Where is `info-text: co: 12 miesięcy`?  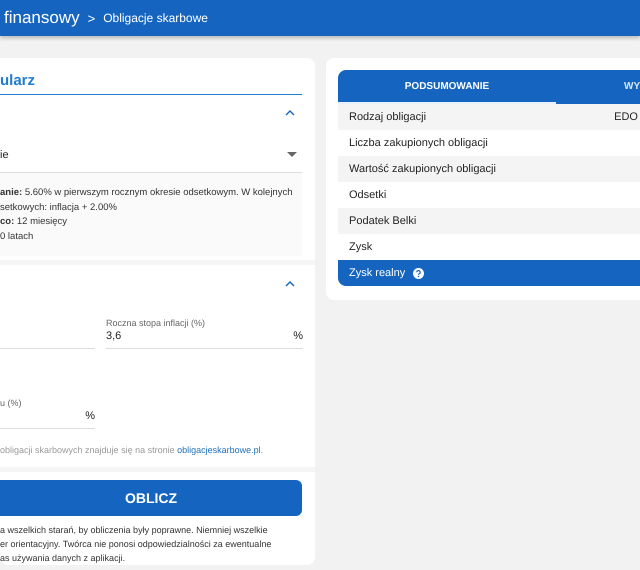 info-text: co: 12 miesięcy is located at coordinates (34, 222).